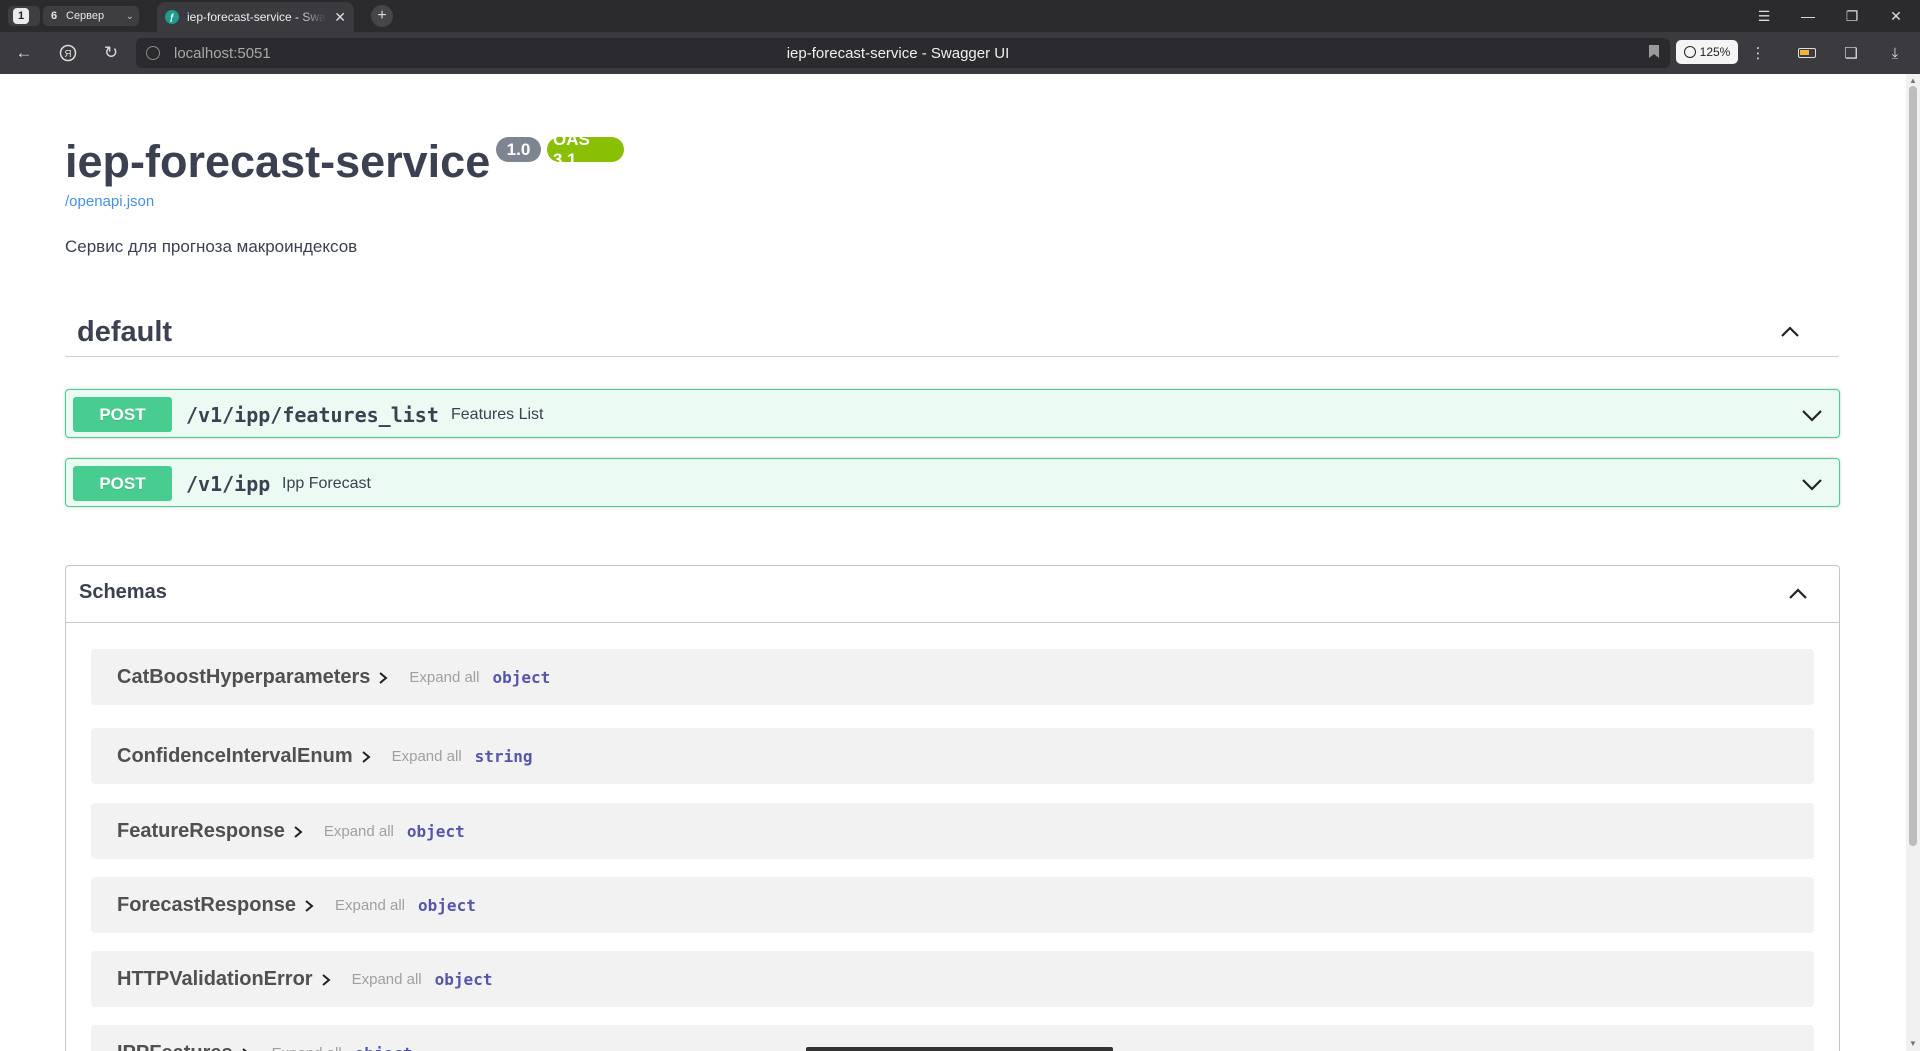 The height and width of the screenshot is (1051, 1920). Describe the element at coordinates (175, 1046) in the screenshot. I see `schema-name: IPPFeatures` at that location.